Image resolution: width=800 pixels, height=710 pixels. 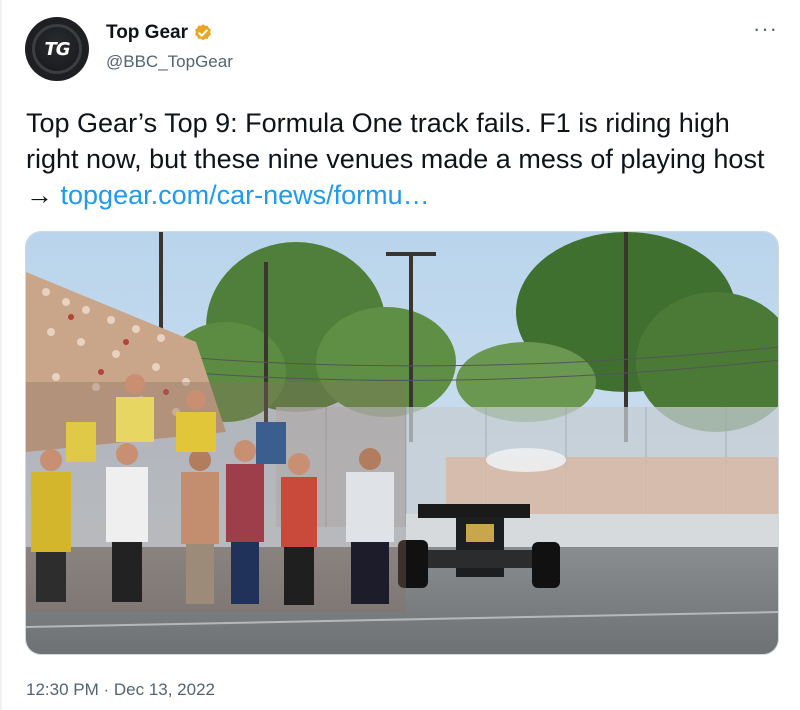 What do you see at coordinates (147, 33) in the screenshot?
I see `display-name: Top Gear` at bounding box center [147, 33].